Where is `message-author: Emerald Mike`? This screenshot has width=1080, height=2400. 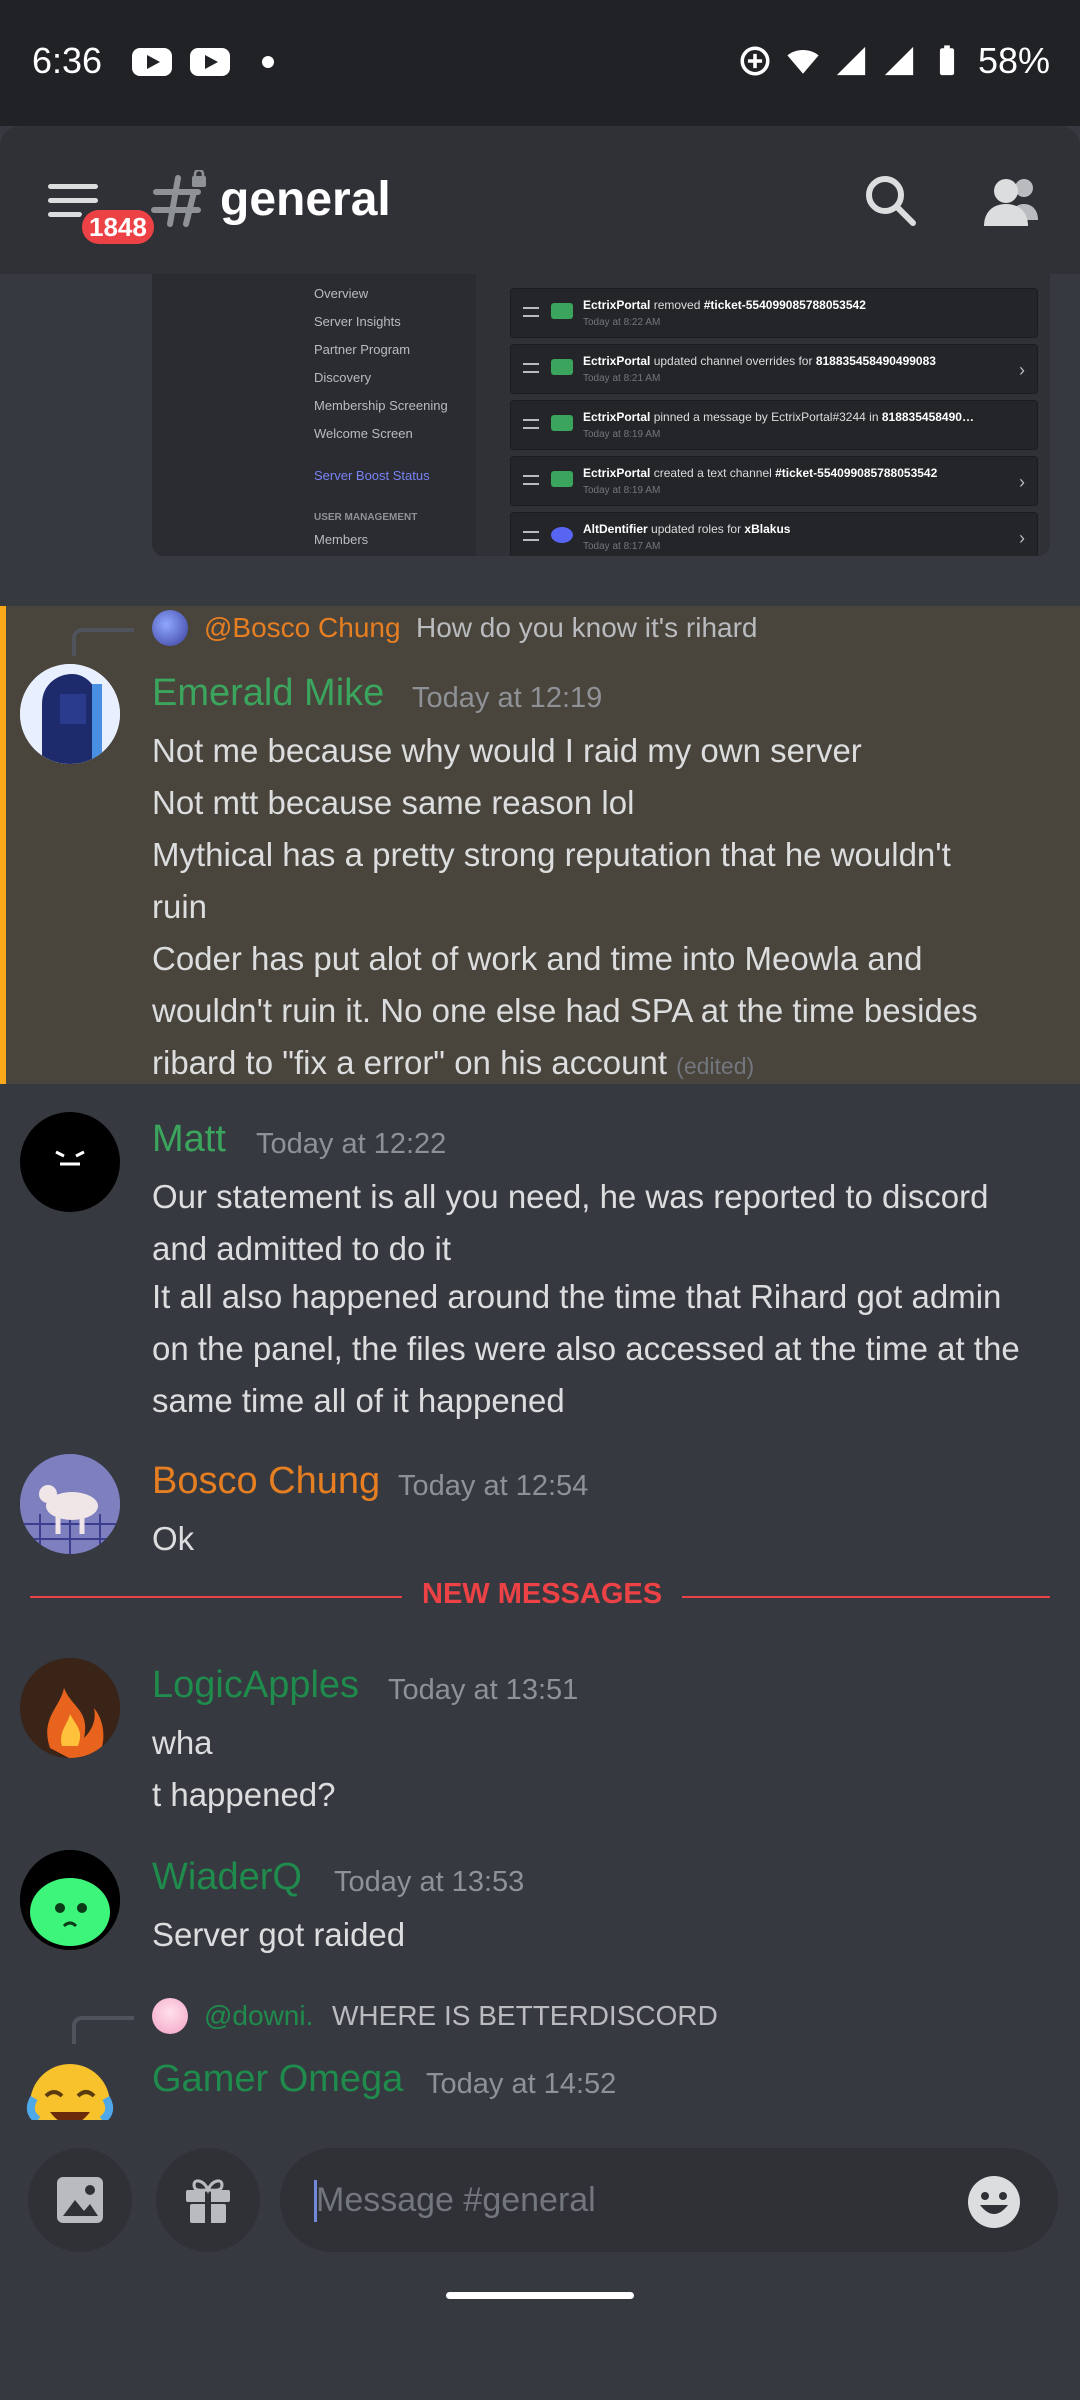 message-author: Emerald Mike is located at coordinates (268, 693).